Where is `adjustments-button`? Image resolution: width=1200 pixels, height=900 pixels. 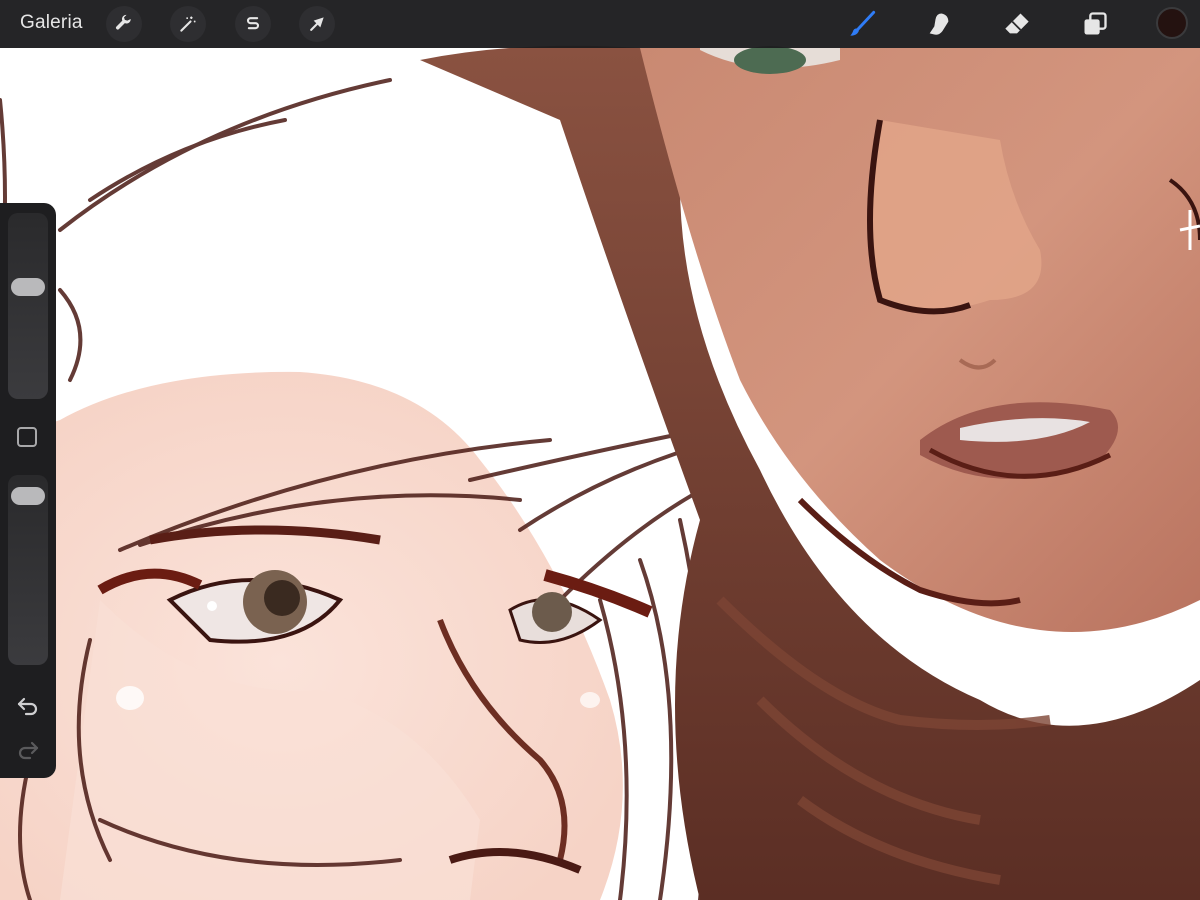 adjustments-button is located at coordinates (188, 24).